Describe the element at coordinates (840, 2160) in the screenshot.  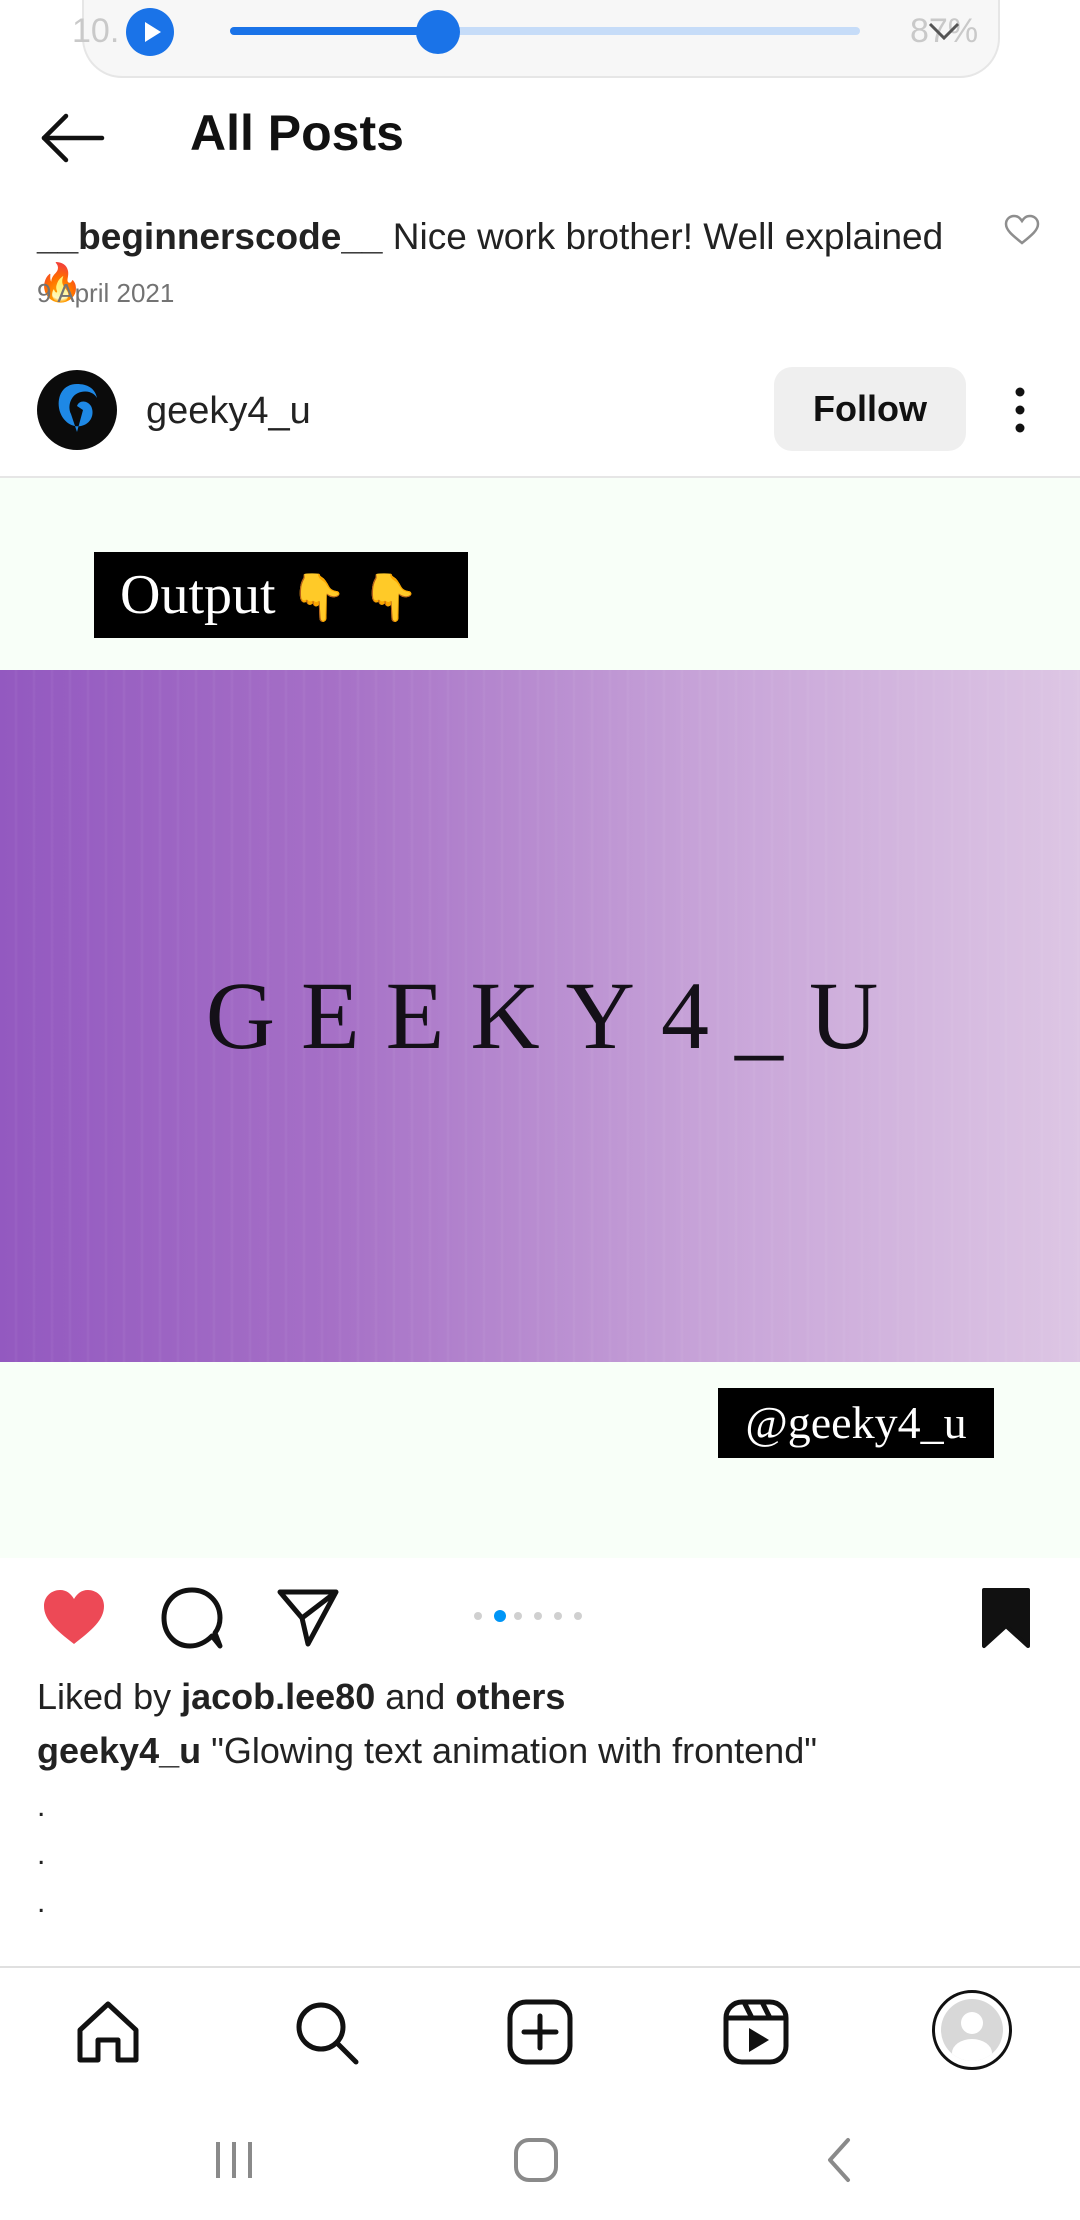
I see `back-nav-icon` at that location.